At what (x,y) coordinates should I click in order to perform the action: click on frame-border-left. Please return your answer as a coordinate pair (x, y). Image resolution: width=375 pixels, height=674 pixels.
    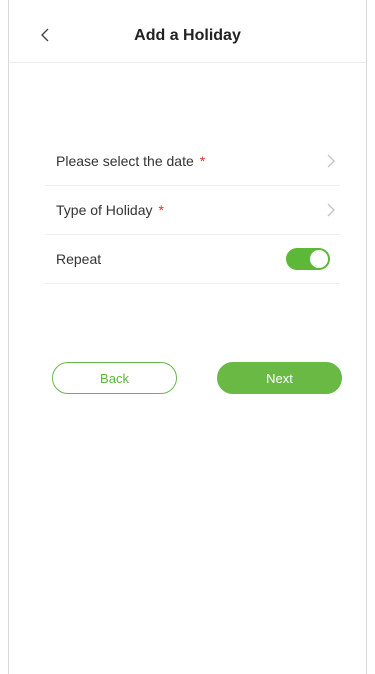
    Looking at the image, I should click on (8, 337).